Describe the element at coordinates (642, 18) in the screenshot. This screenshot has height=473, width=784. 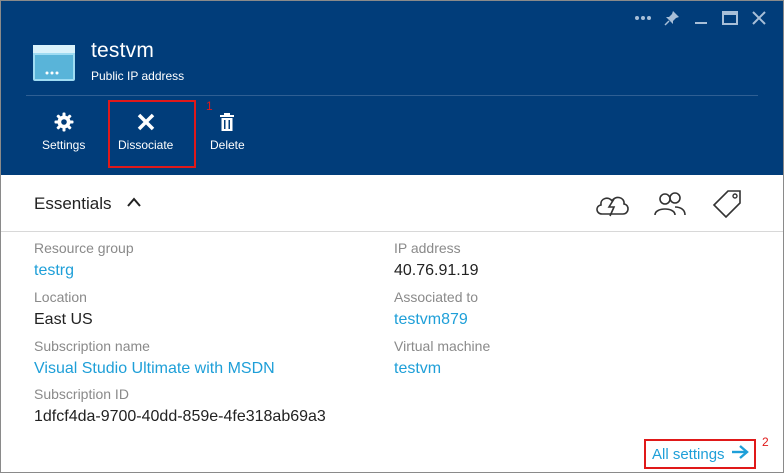
I see `ellipsis-icon` at that location.